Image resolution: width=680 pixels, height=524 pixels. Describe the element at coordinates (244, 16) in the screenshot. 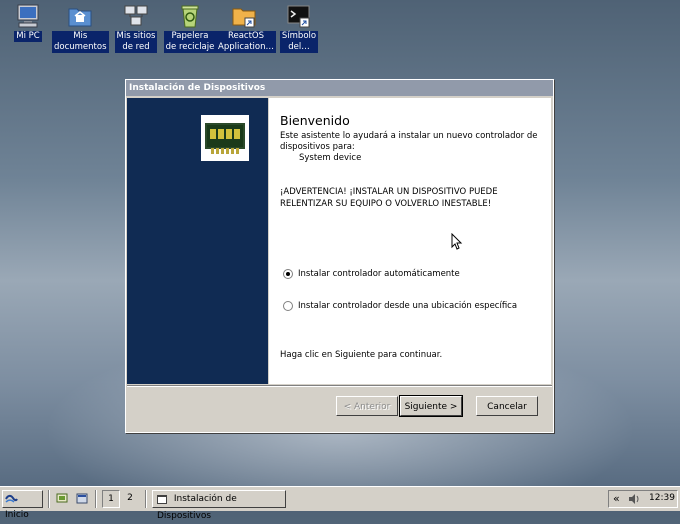

I see `folder-shortcut-icon` at that location.